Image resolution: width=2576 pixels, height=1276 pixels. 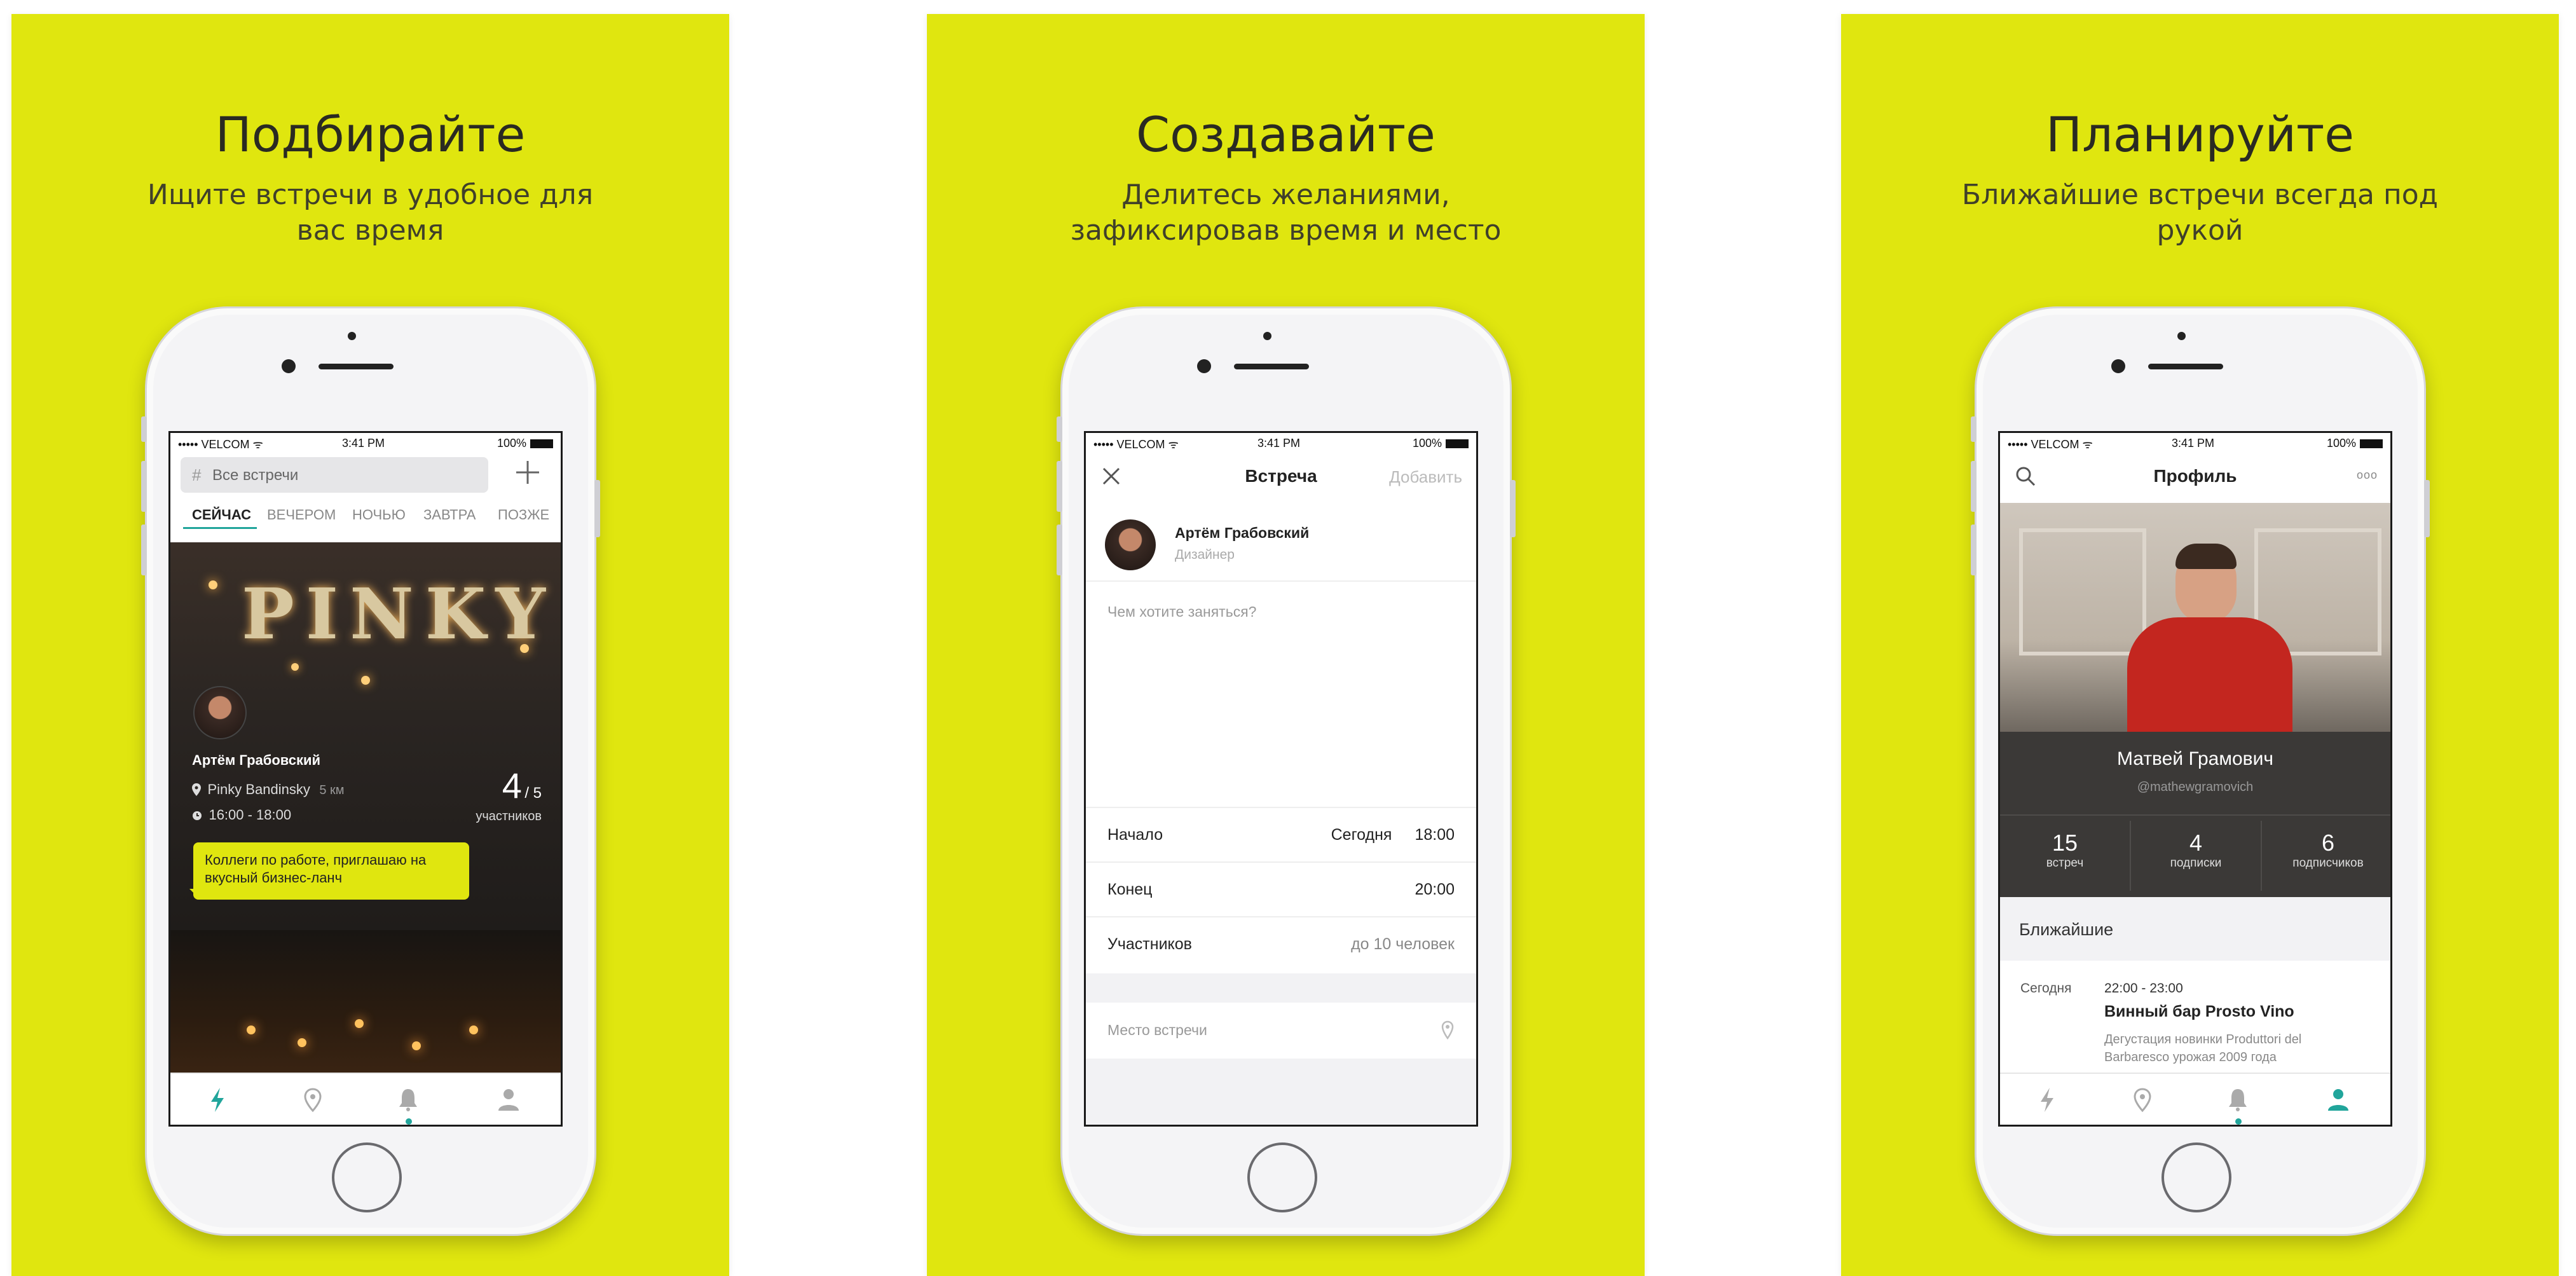 What do you see at coordinates (2196, 856) in the screenshot?
I see `stat-following: 4 подписки` at bounding box center [2196, 856].